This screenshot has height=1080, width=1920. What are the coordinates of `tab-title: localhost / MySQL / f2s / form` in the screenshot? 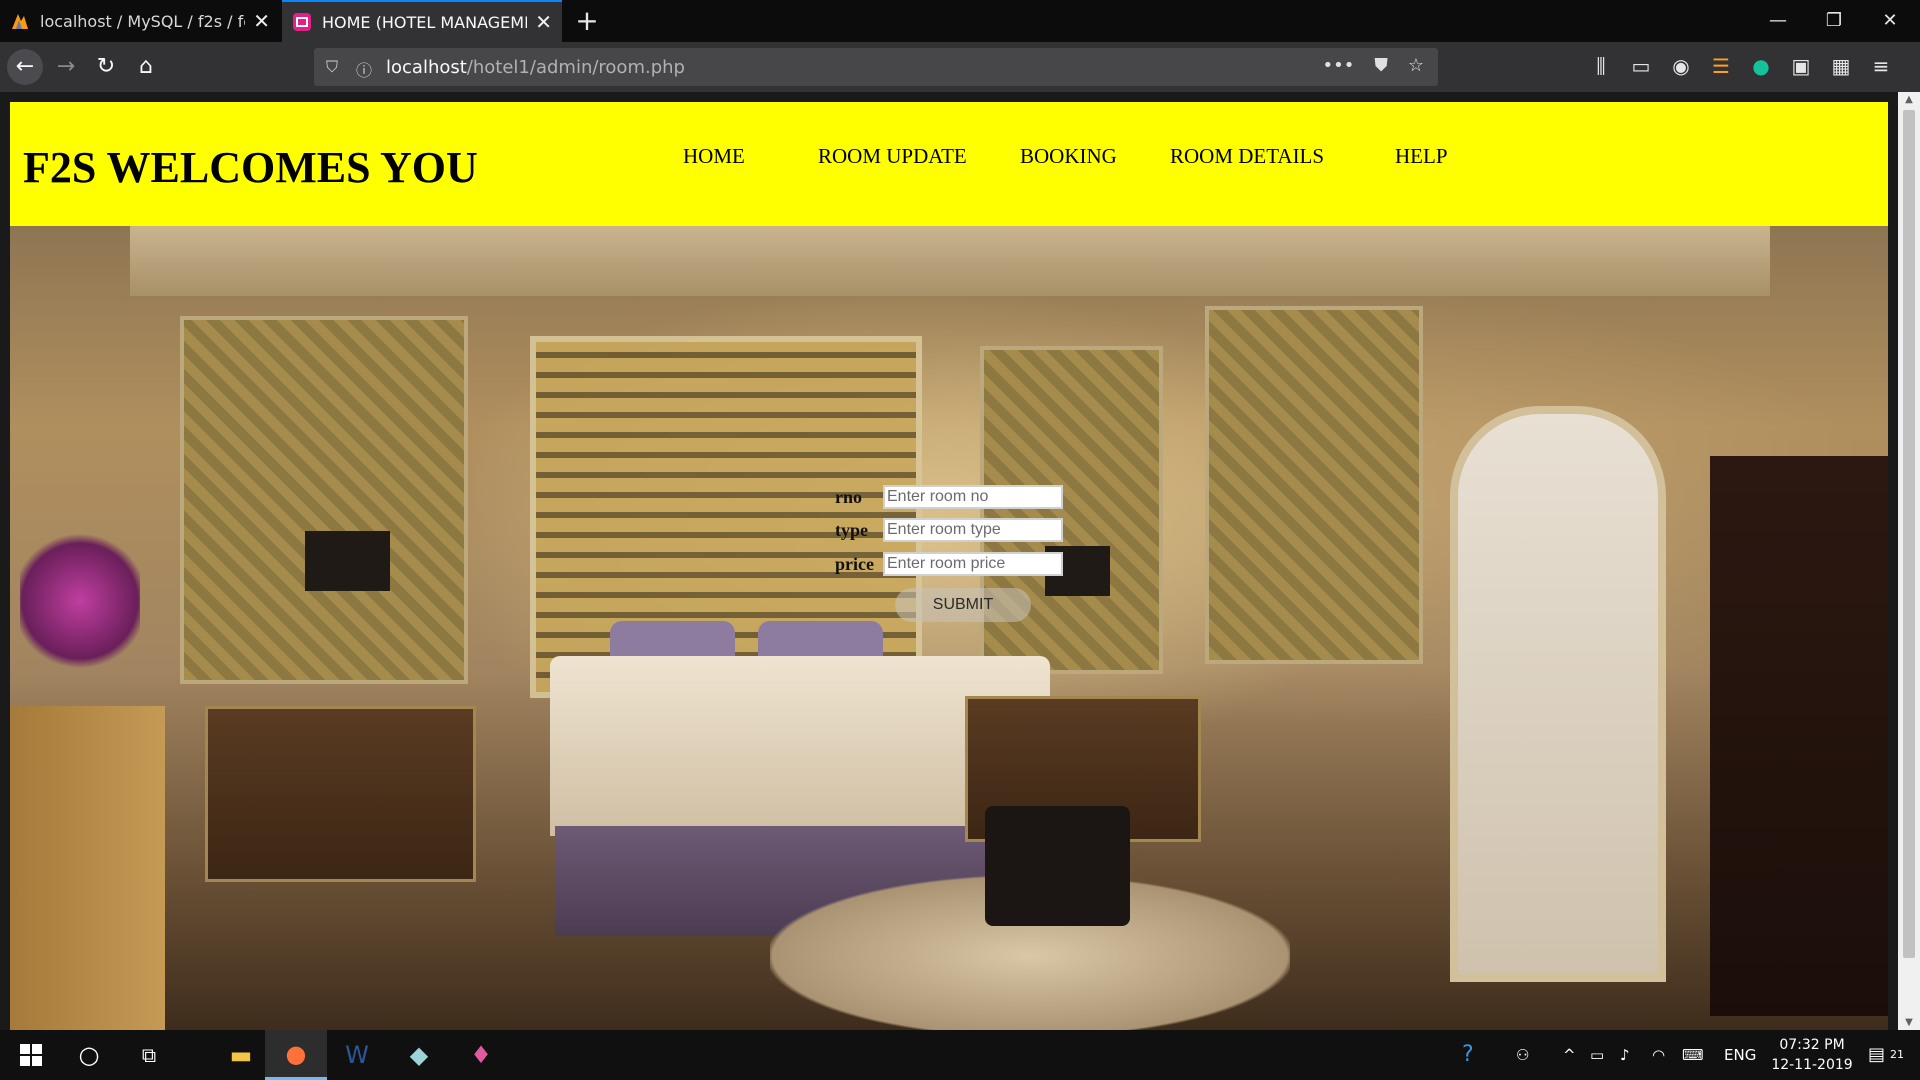 It's located at (142, 21).